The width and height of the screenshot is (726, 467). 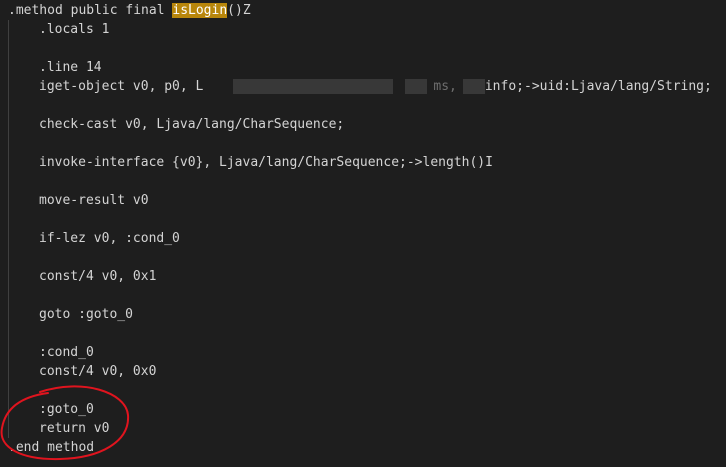 What do you see at coordinates (66, 409) in the screenshot?
I see `goto-label-line: :goto_0` at bounding box center [66, 409].